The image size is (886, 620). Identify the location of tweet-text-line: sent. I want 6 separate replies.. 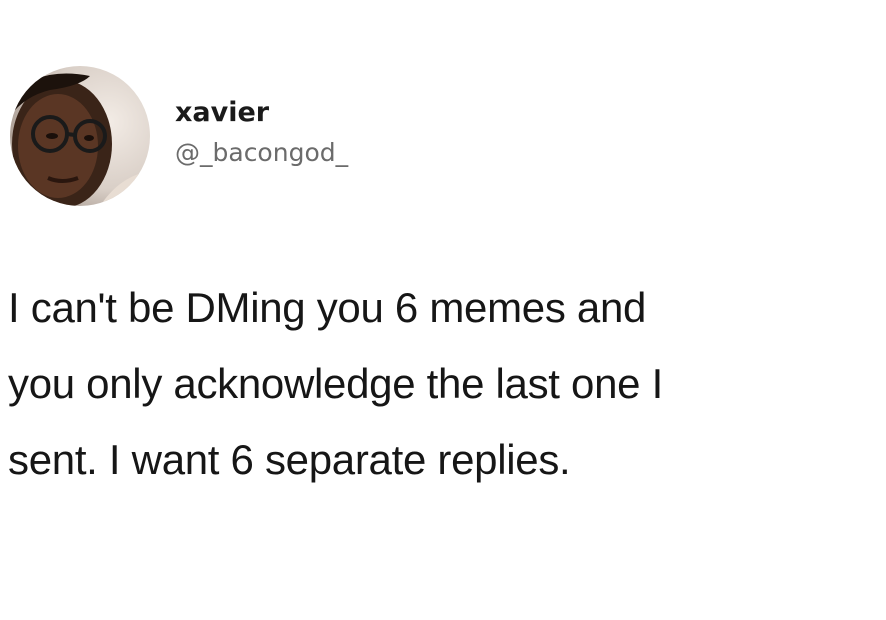
(289, 459).